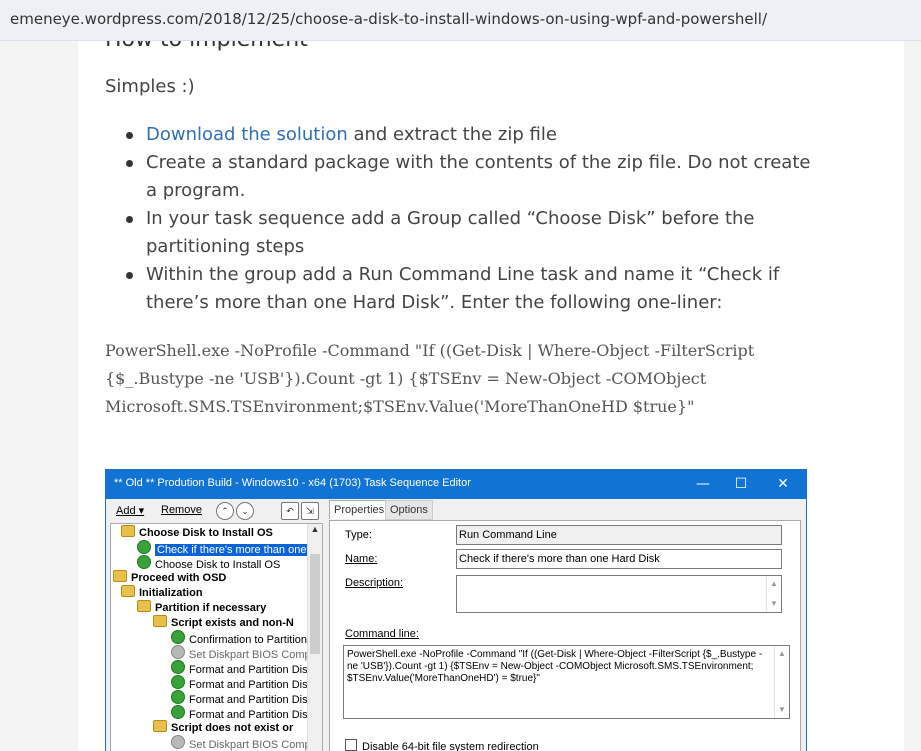  What do you see at coordinates (310, 511) in the screenshot?
I see `apply-icon: ⇲` at bounding box center [310, 511].